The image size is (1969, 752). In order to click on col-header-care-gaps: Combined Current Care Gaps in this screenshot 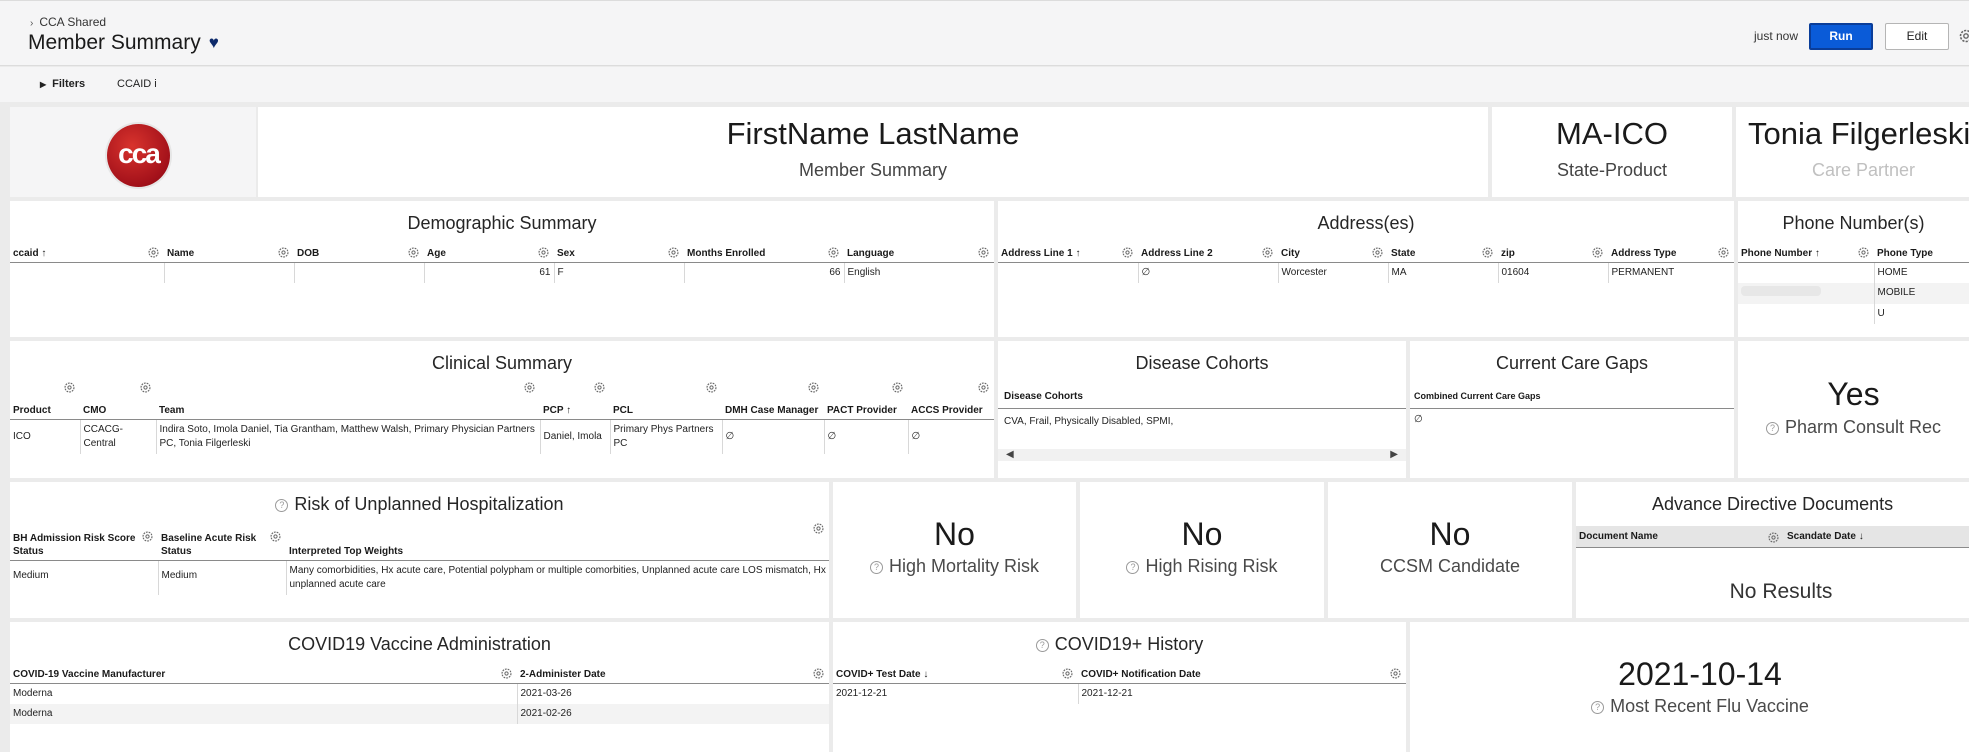, I will do `click(1572, 397)`.